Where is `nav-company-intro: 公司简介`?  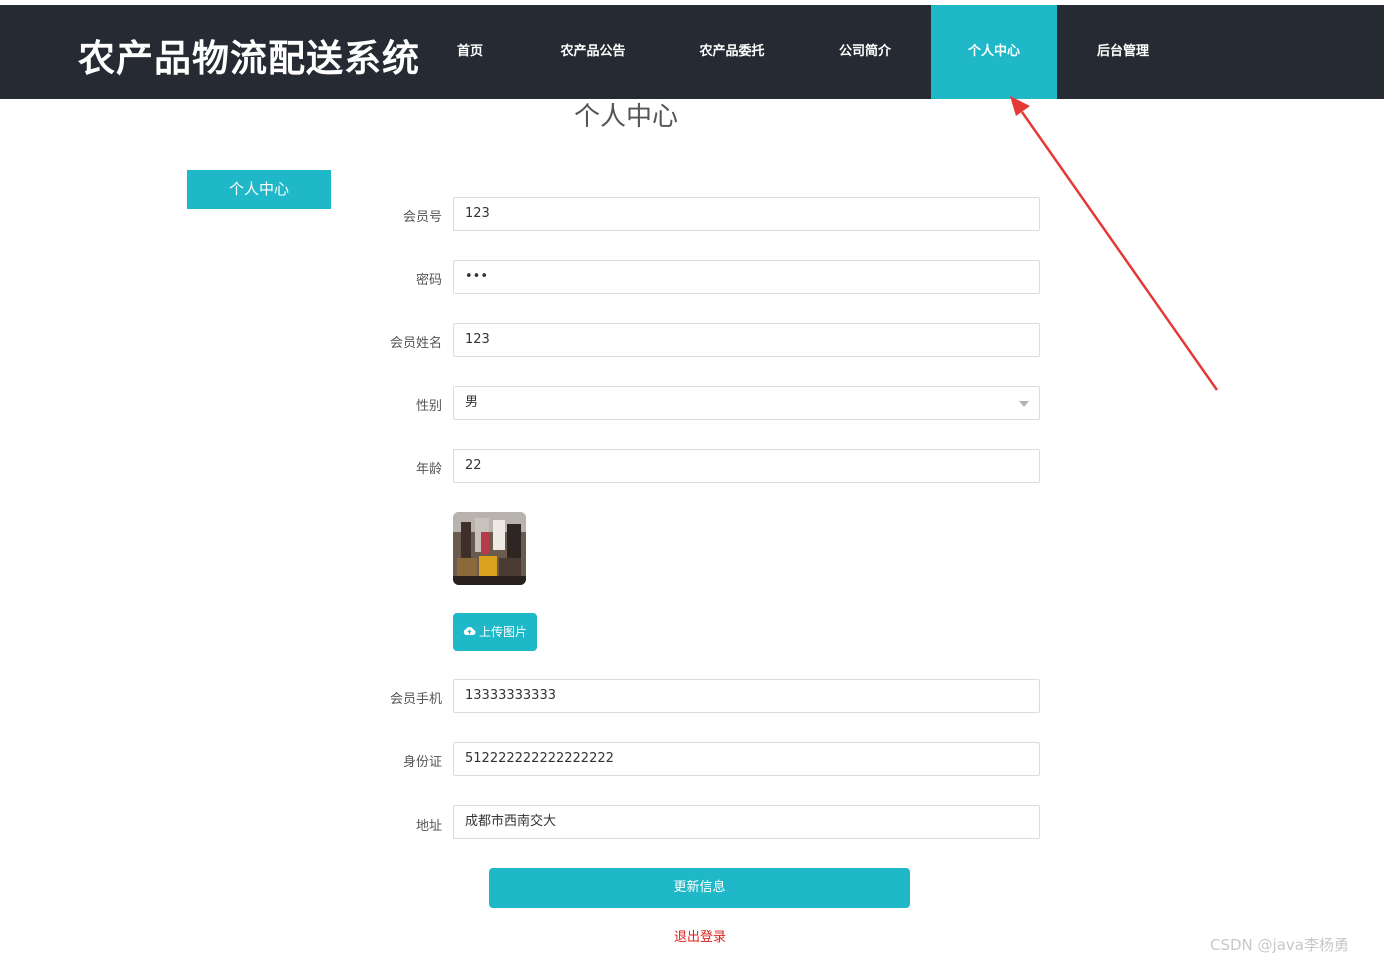 nav-company-intro: 公司简介 is located at coordinates (865, 52).